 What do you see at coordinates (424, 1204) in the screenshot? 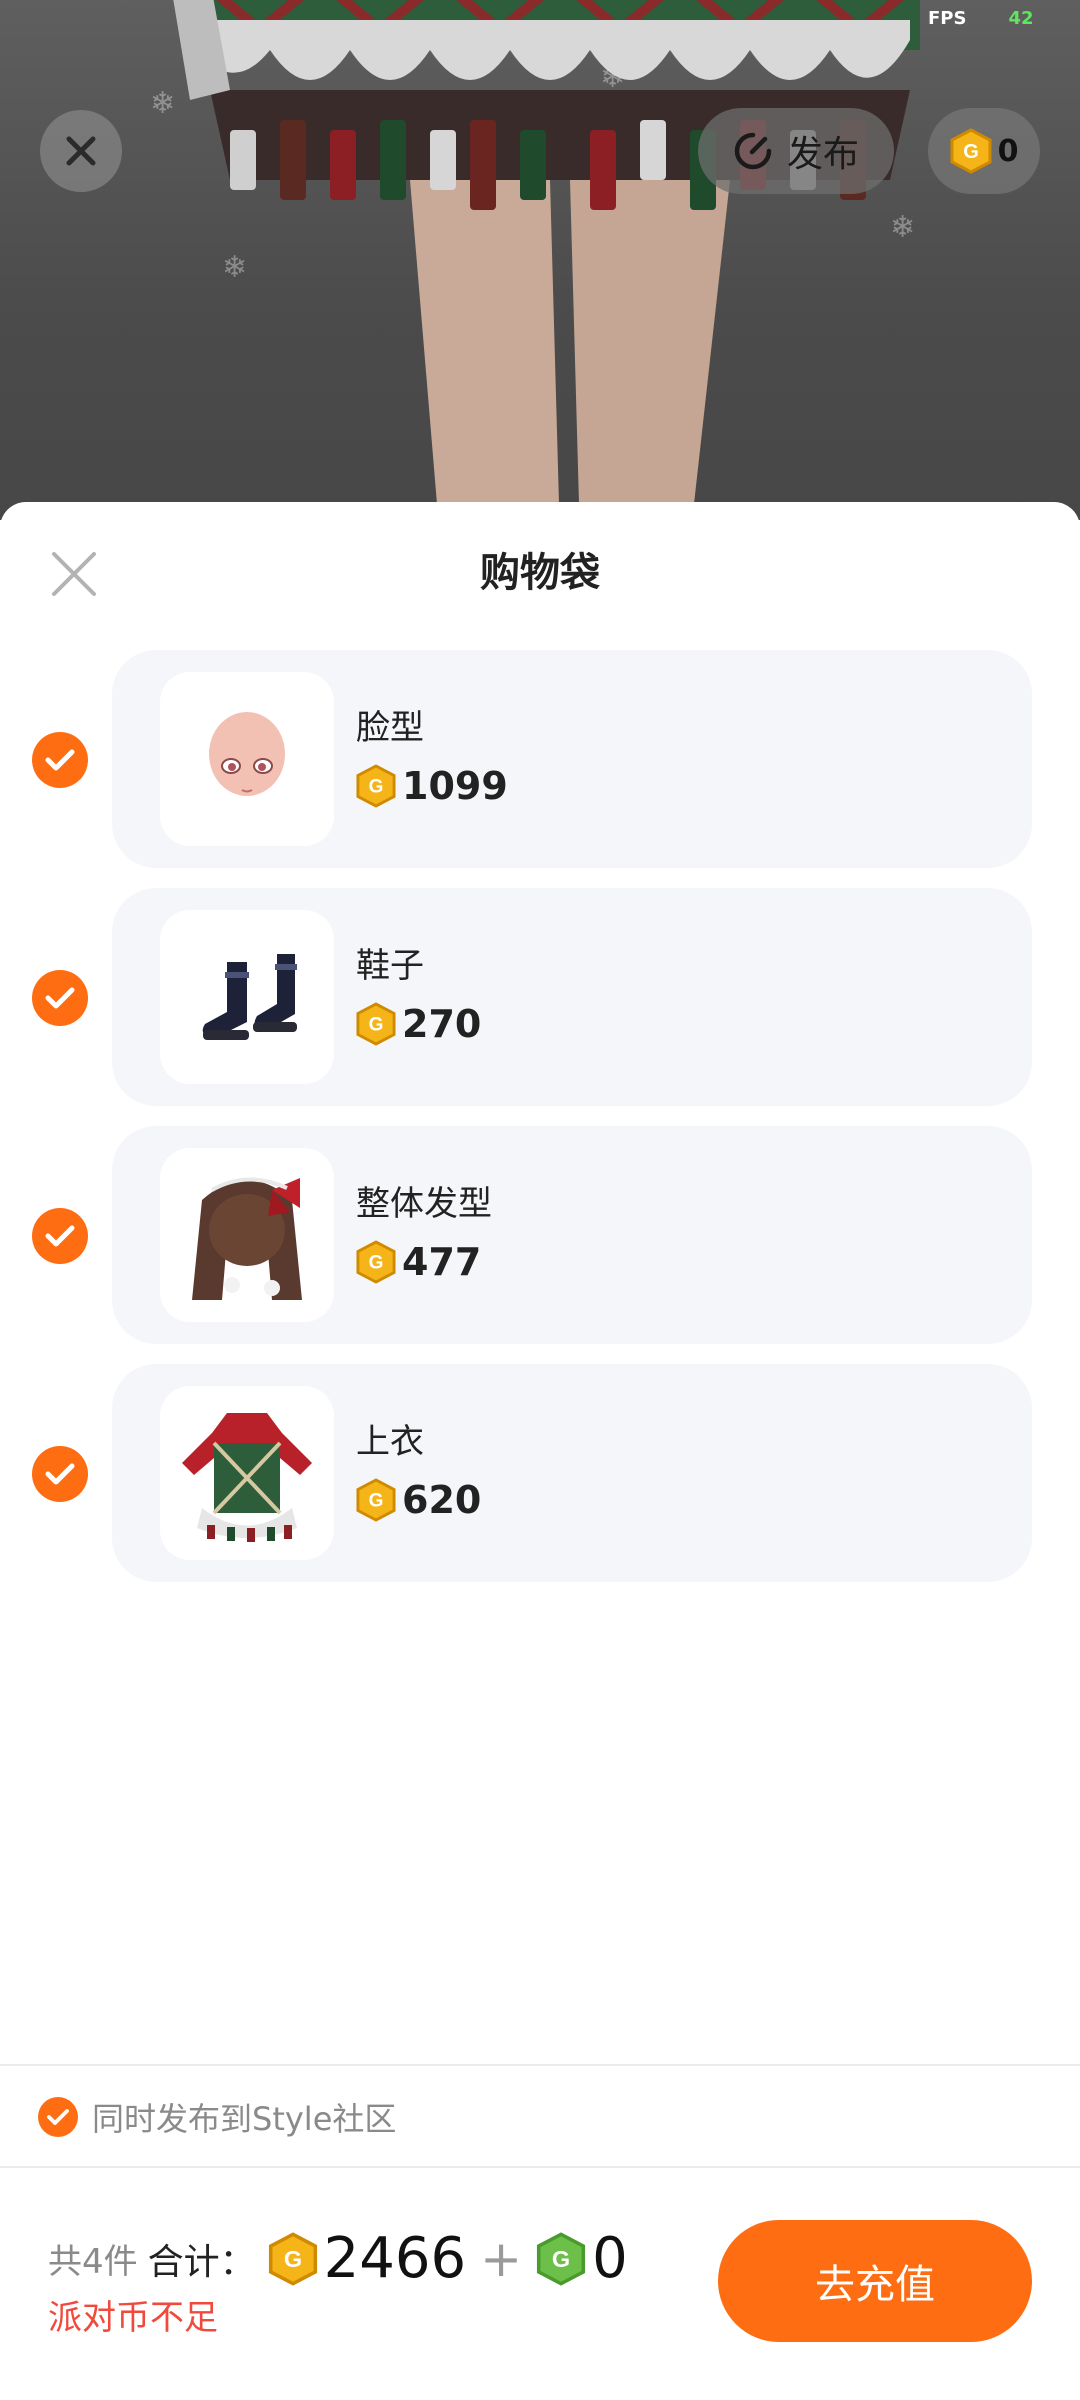
I see `item-name: 整体发型` at bounding box center [424, 1204].